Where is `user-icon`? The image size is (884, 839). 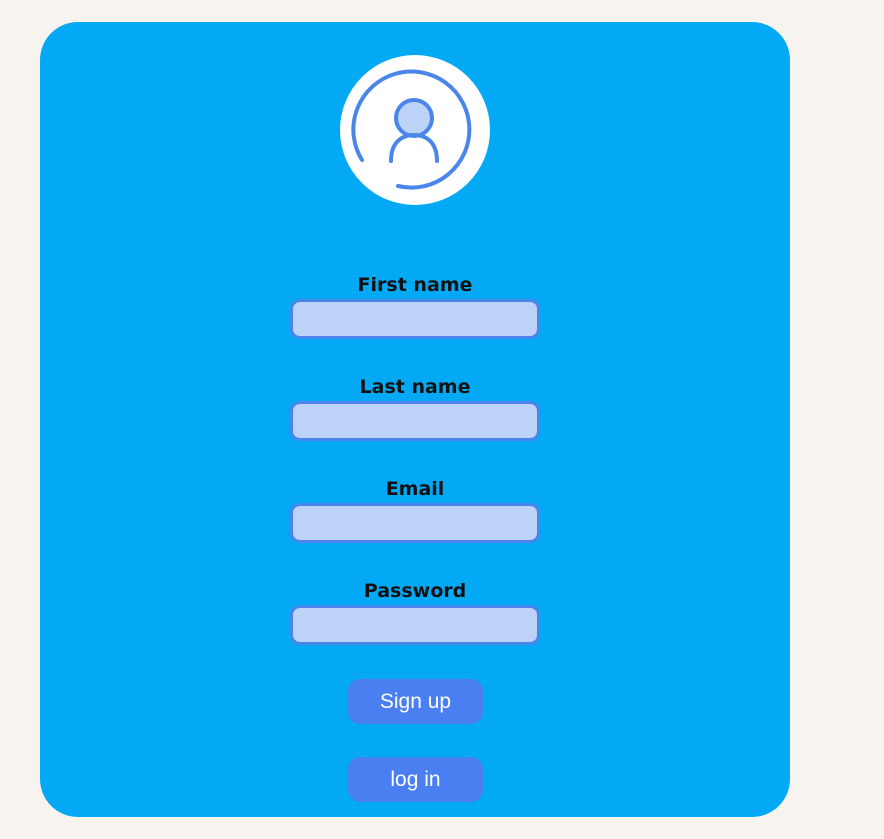
user-icon is located at coordinates (411, 129).